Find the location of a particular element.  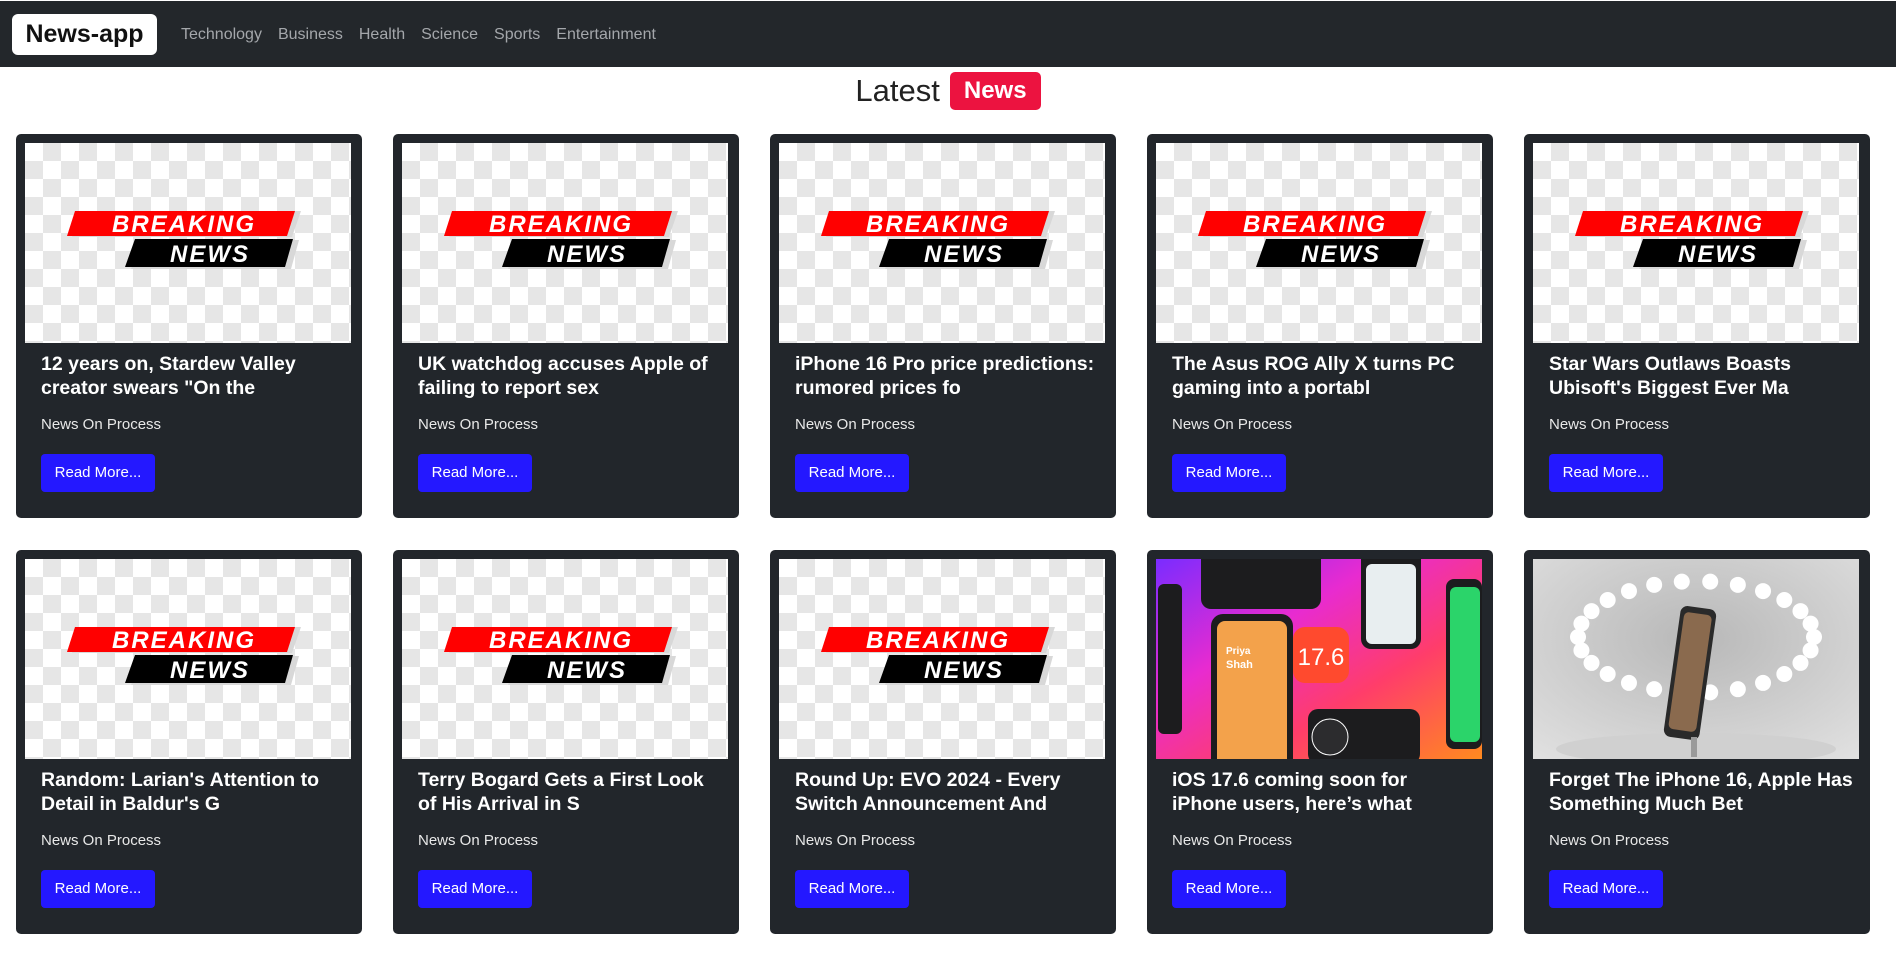

nav-link-entertainment: Entertainment is located at coordinates (606, 35).